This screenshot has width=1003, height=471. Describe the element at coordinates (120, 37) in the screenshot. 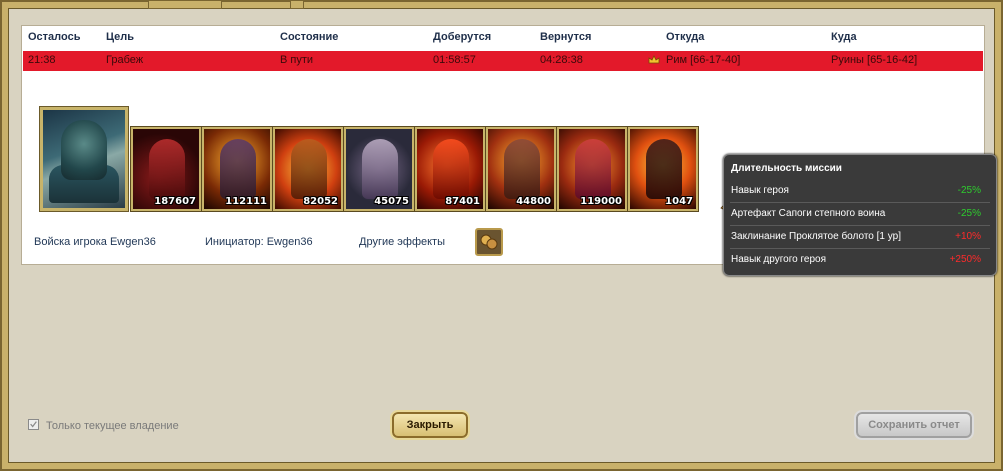

I see `col-goal: Цель` at that location.